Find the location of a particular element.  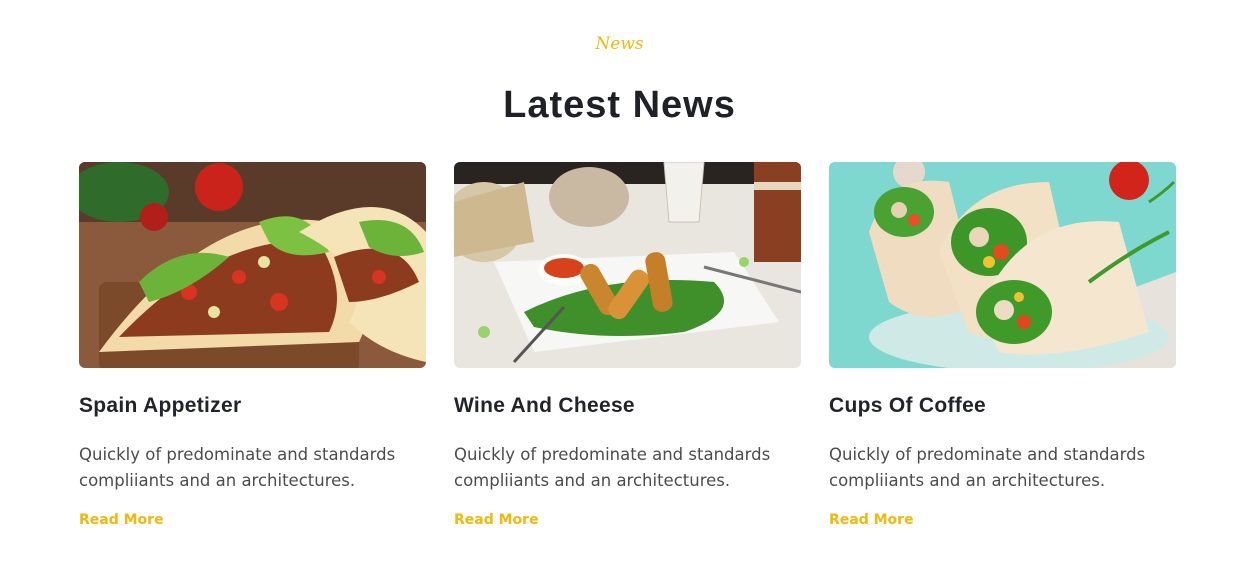

news-card-image-wraps is located at coordinates (1002, 265).